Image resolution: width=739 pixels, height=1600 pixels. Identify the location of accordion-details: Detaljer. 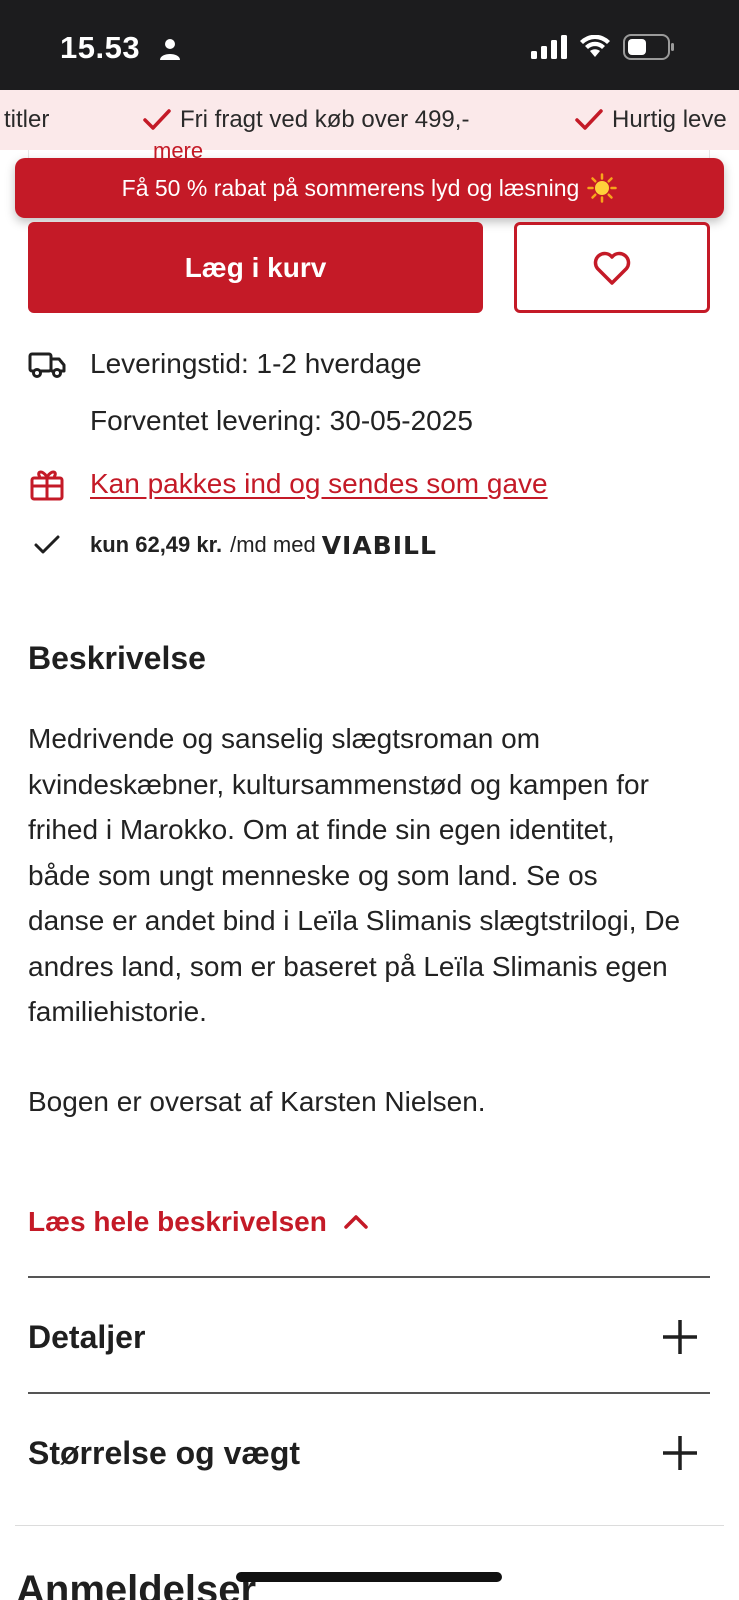
(369, 1337).